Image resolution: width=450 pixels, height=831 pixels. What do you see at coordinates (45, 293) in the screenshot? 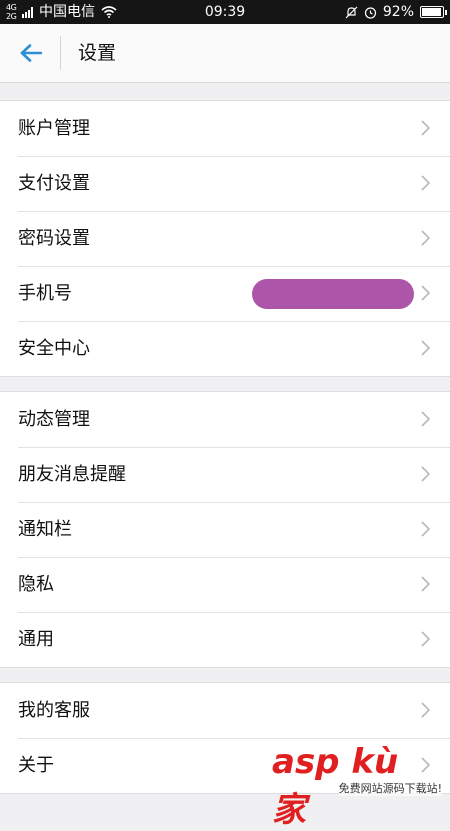
I see `settings-item-label: 手机号` at bounding box center [45, 293].